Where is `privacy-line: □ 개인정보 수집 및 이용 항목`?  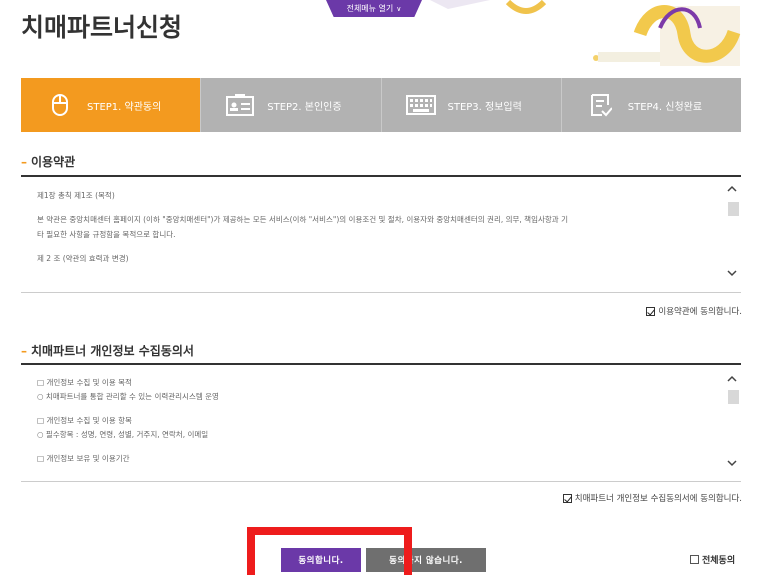 privacy-line: □ 개인정보 수집 및 이용 항목 is located at coordinates (84, 420).